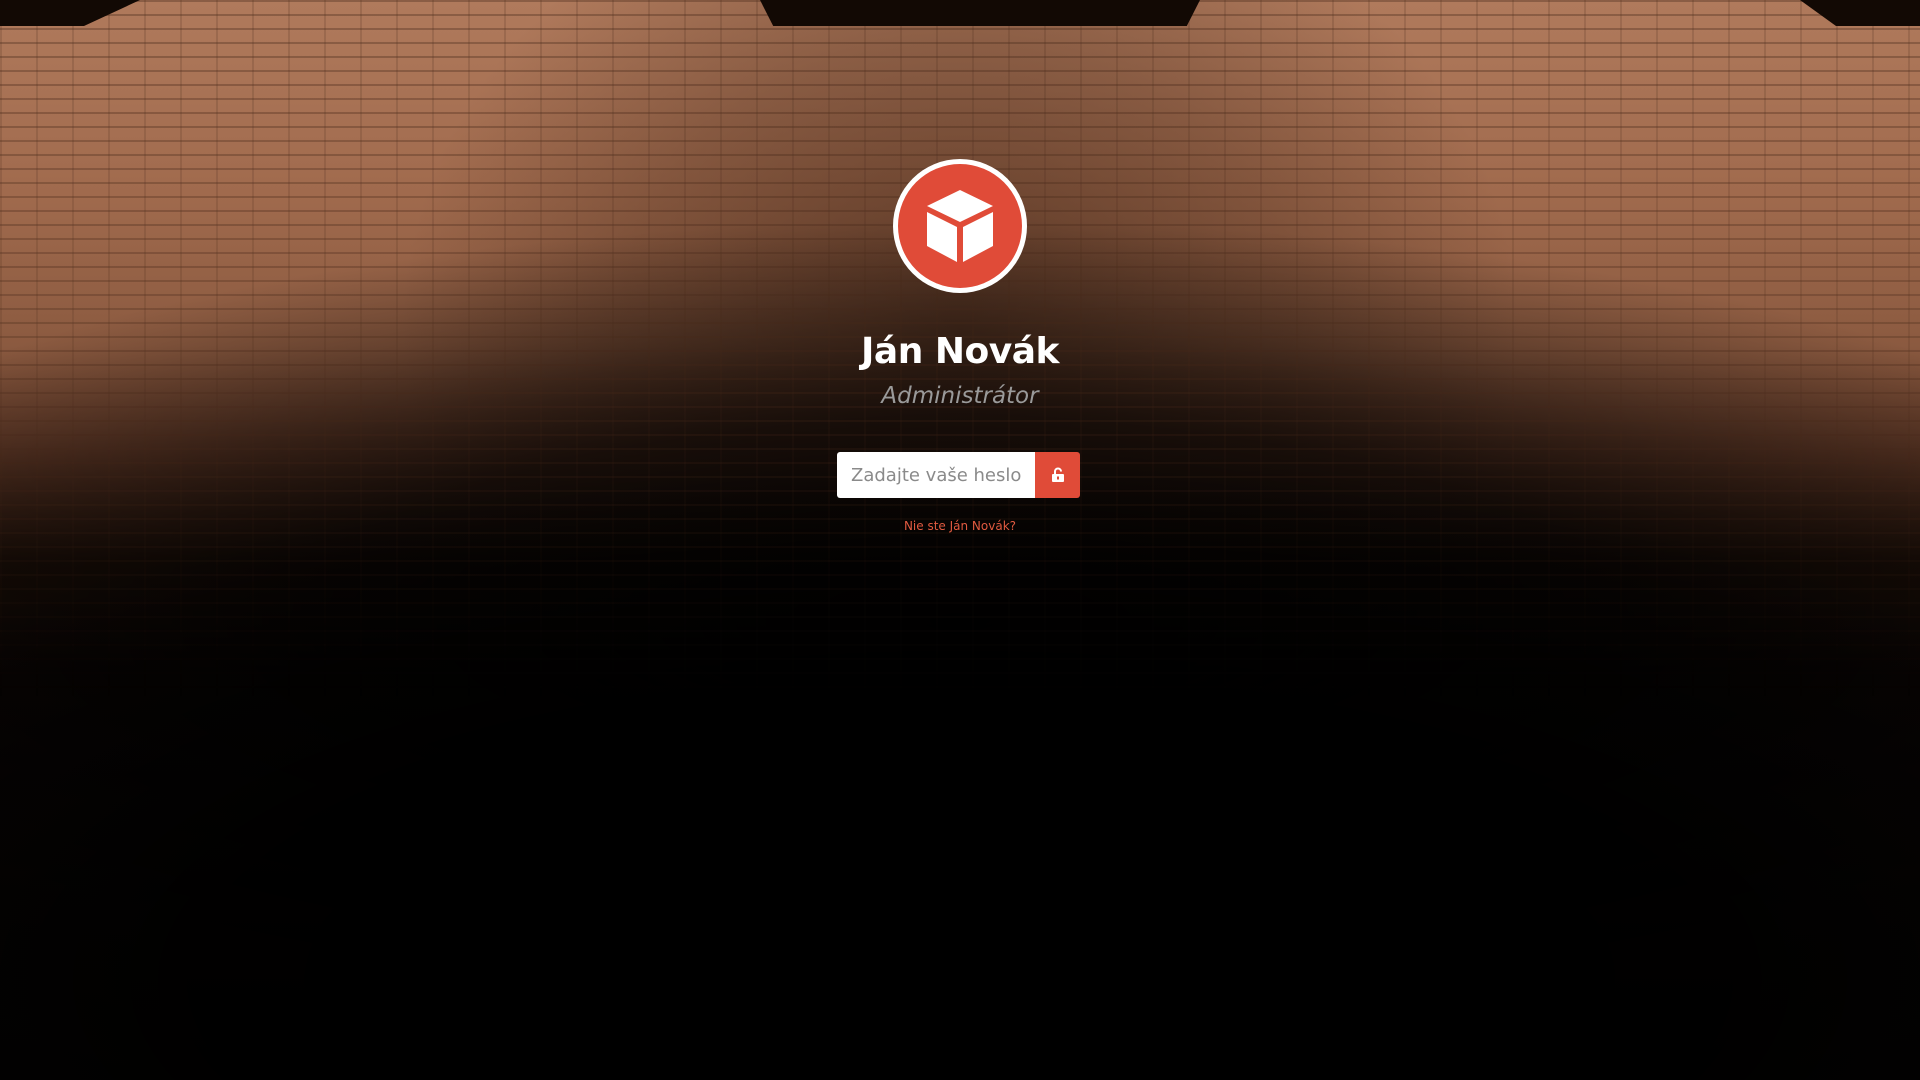 The height and width of the screenshot is (1080, 1920). Describe the element at coordinates (960, 351) in the screenshot. I see `user-name: Ján Novák` at that location.